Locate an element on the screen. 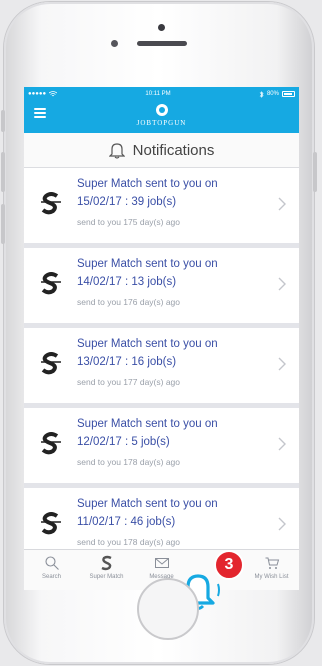 This screenshot has height=666, width=322. battery-icon is located at coordinates (288, 94).